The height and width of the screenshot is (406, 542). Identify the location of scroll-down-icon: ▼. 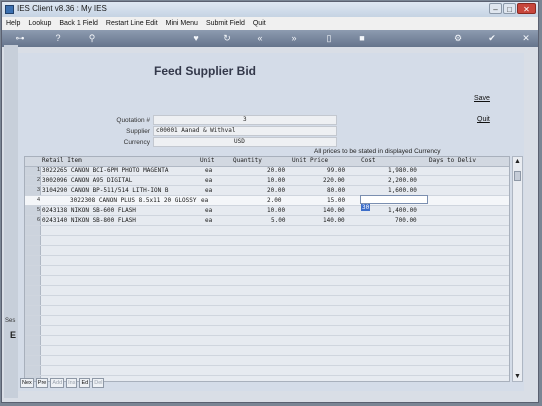
(517, 376).